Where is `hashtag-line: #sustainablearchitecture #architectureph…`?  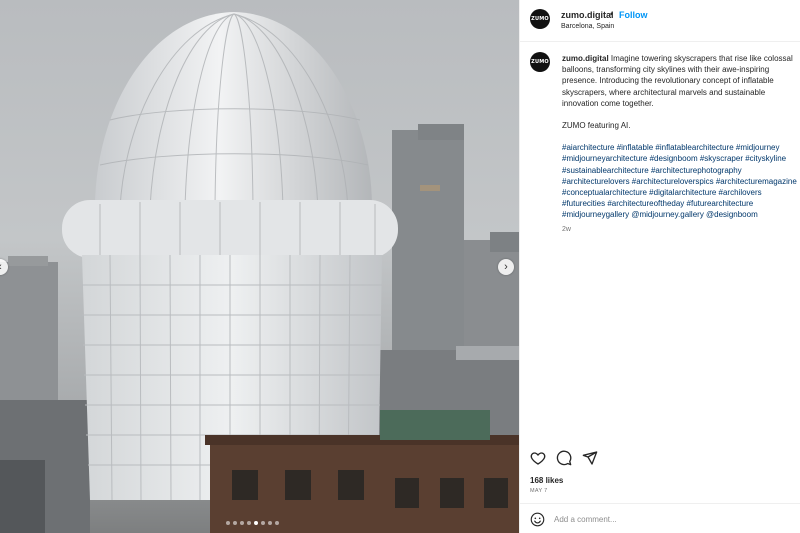 hashtag-line: #sustainablearchitecture #architectureph… is located at coordinates (681, 170).